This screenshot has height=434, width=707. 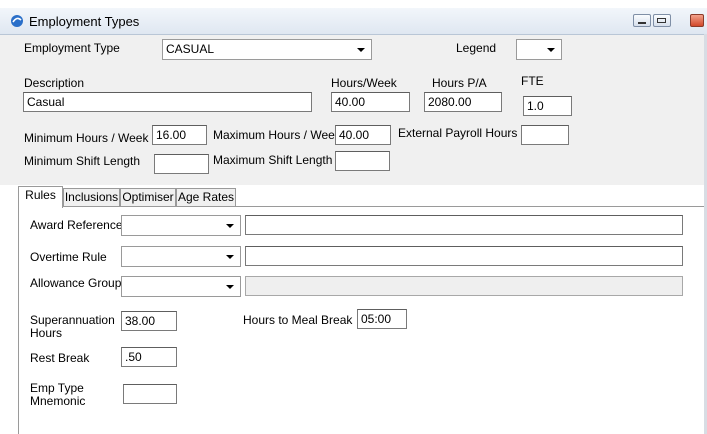 I want to click on max-shift-length-input, so click(x=362, y=161).